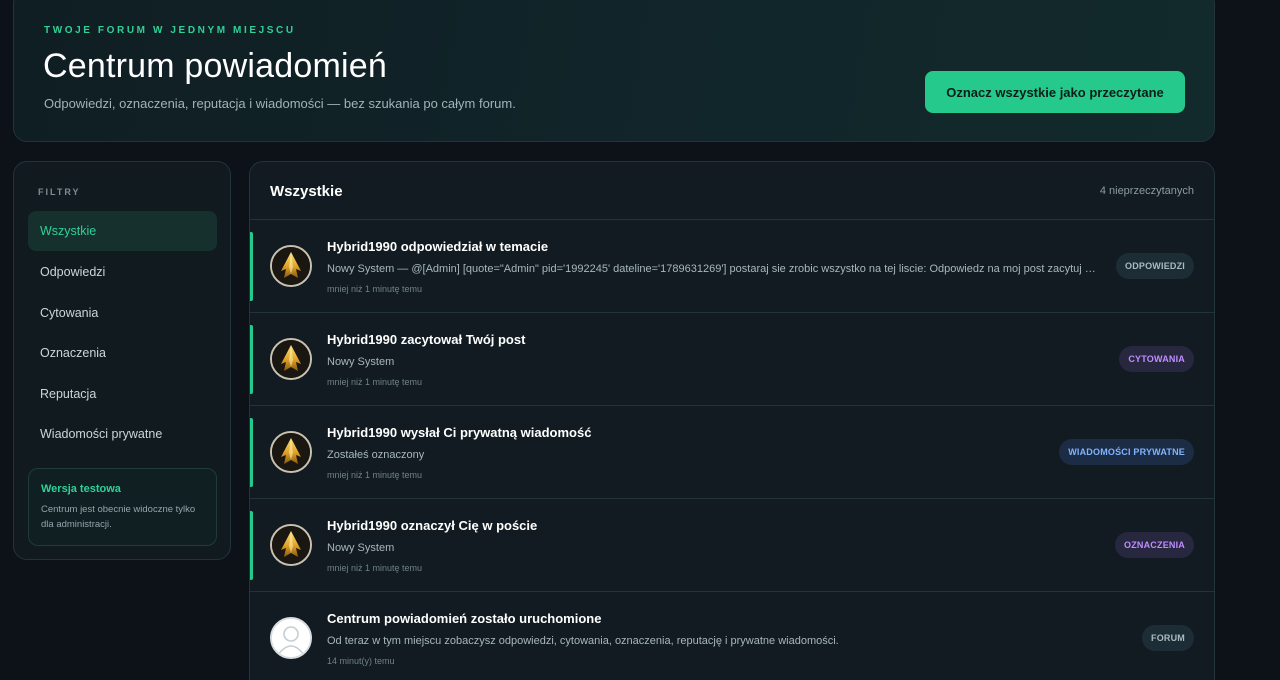 The image size is (1280, 680). I want to click on filter-all: Wszystkie, so click(122, 231).